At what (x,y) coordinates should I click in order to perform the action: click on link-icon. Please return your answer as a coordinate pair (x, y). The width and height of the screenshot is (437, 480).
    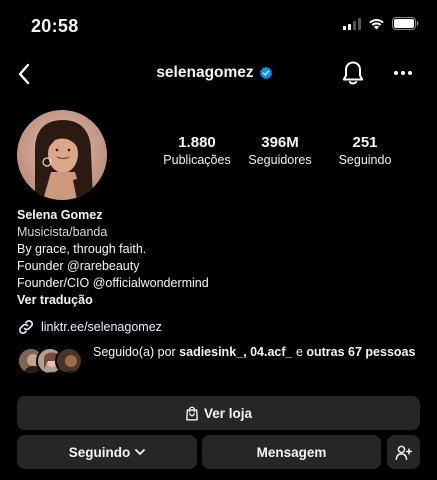
    Looking at the image, I should click on (26, 327).